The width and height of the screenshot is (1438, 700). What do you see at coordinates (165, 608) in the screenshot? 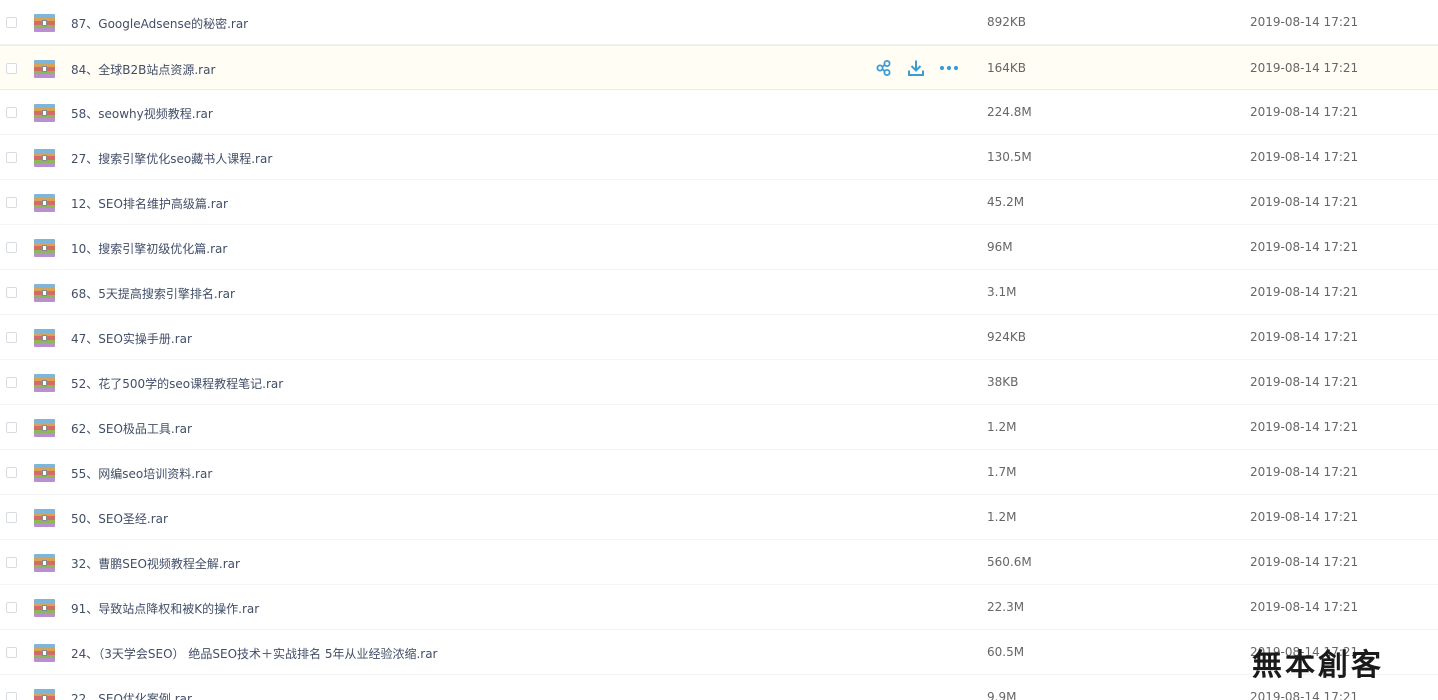
I see `file-name: 91、导致站点降权和被K的操作.rar` at bounding box center [165, 608].